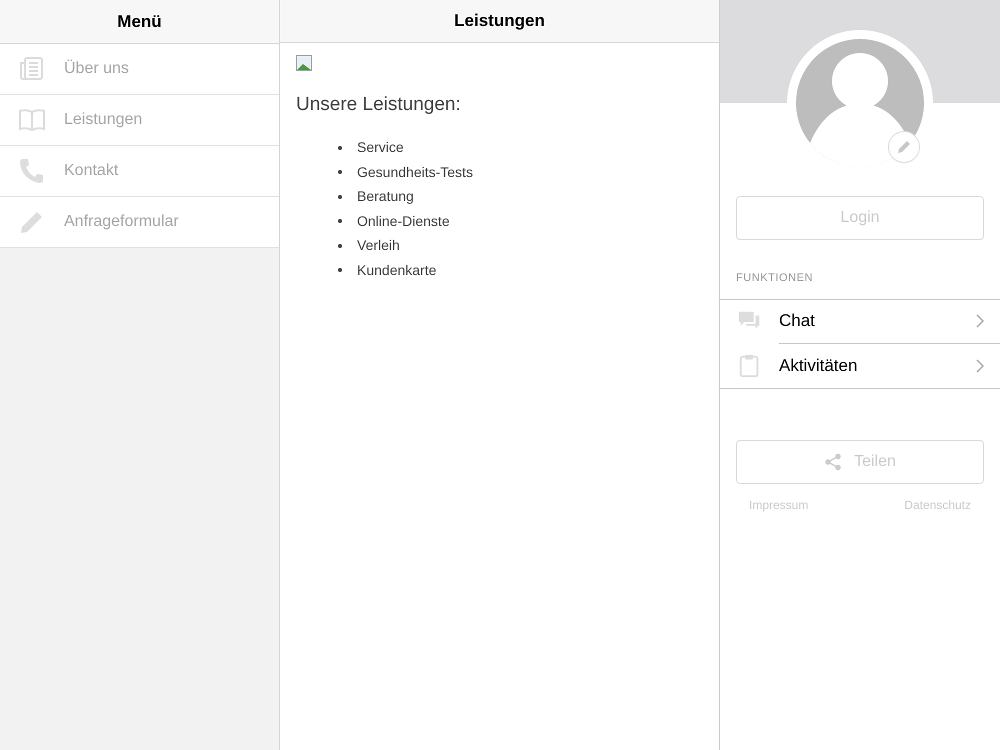  What do you see at coordinates (833, 461) in the screenshot?
I see `share-icon` at bounding box center [833, 461].